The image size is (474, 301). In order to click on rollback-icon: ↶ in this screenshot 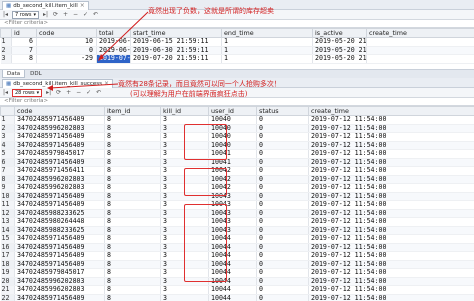, I will do `click(98, 92)`.